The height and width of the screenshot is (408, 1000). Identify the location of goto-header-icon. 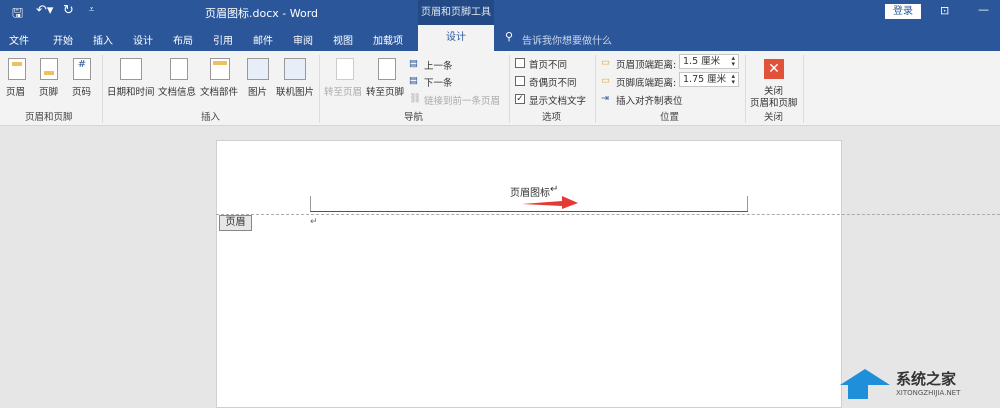
(345, 69).